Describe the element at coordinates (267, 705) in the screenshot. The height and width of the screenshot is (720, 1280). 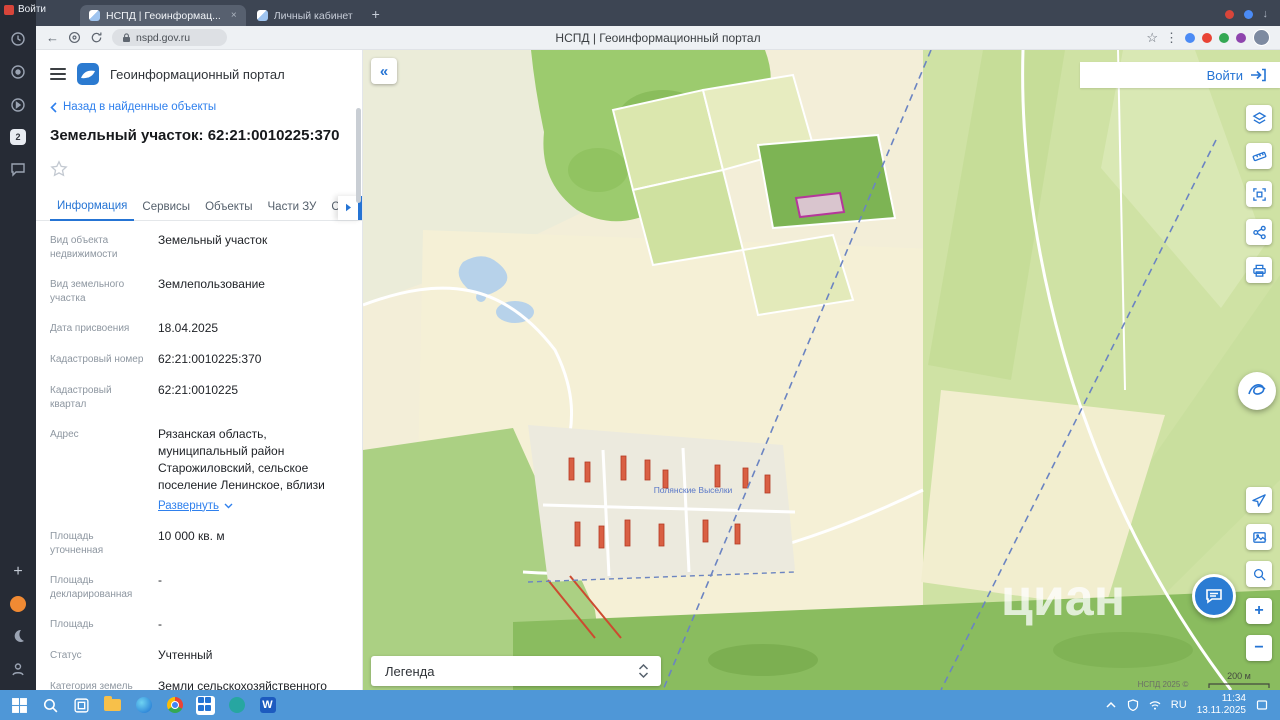
I see `word-icon: W` at that location.